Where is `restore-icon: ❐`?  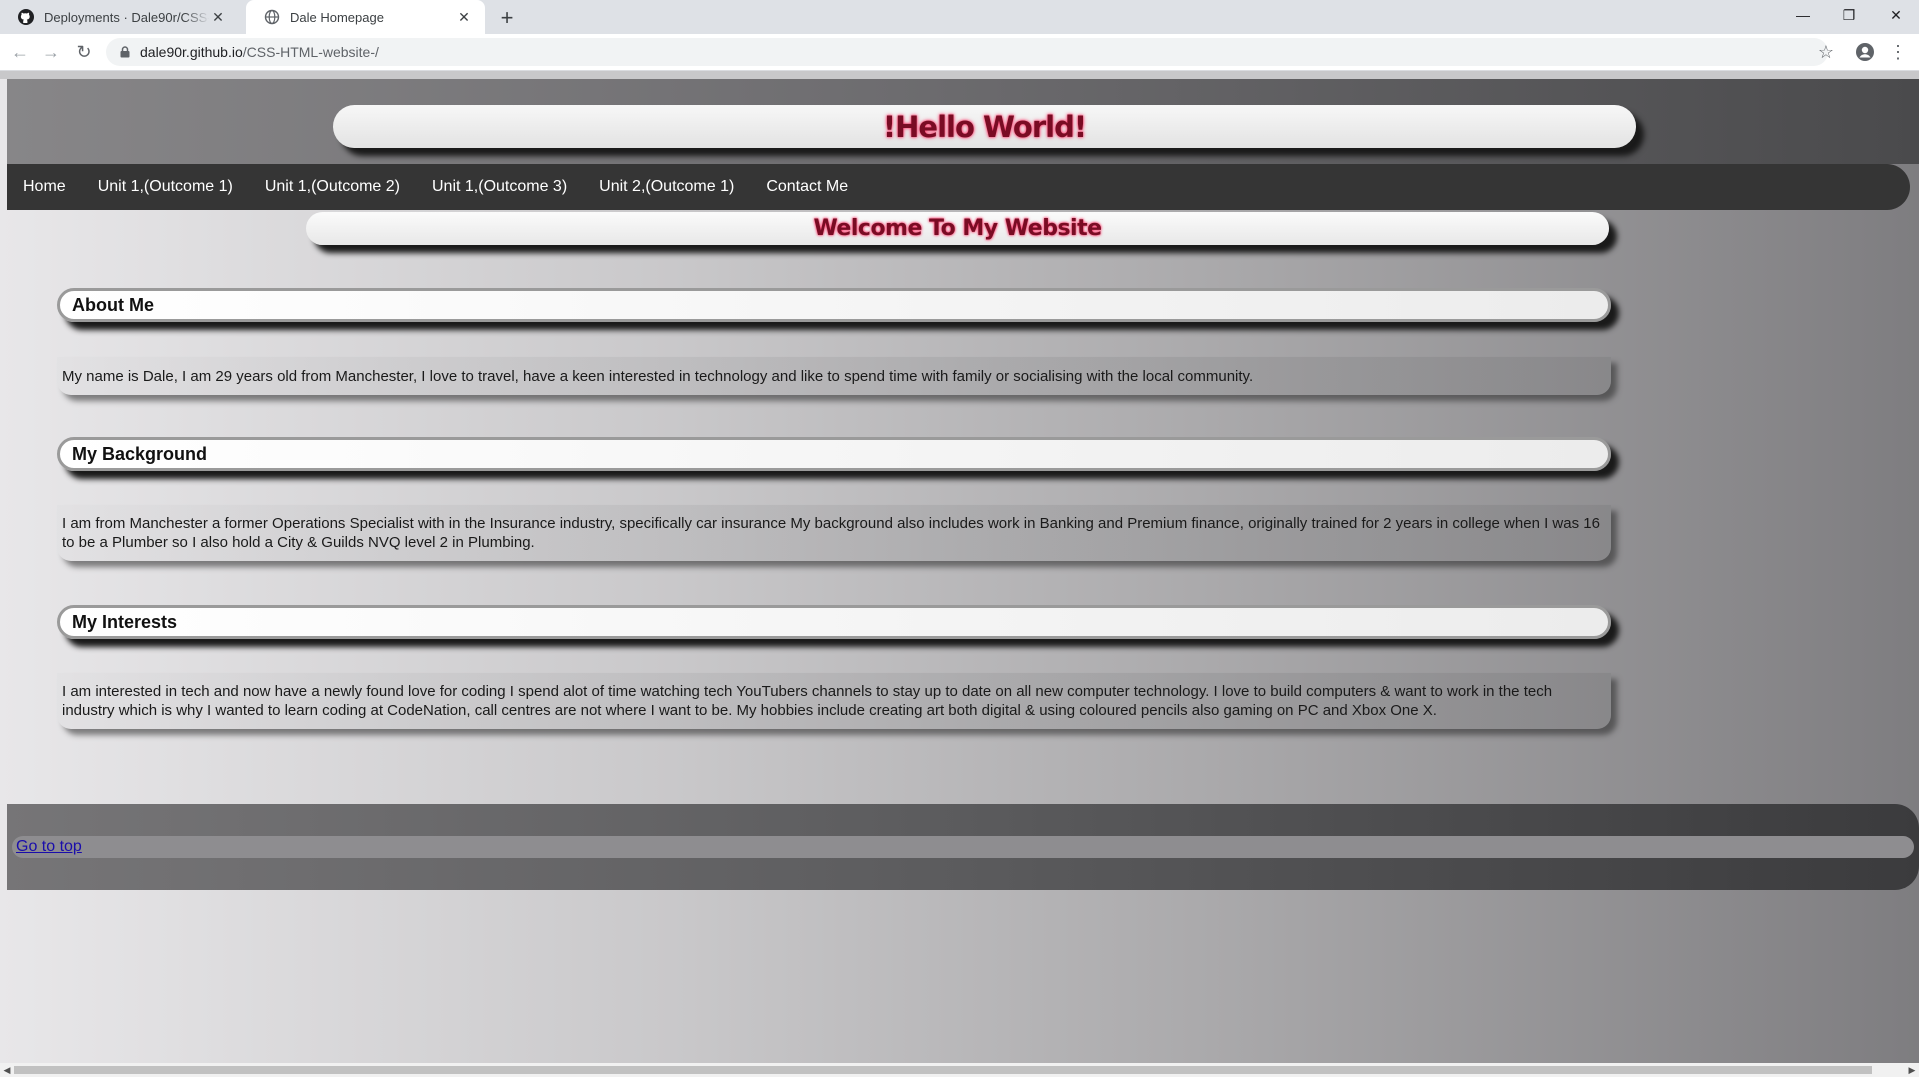 restore-icon: ❐ is located at coordinates (1849, 15).